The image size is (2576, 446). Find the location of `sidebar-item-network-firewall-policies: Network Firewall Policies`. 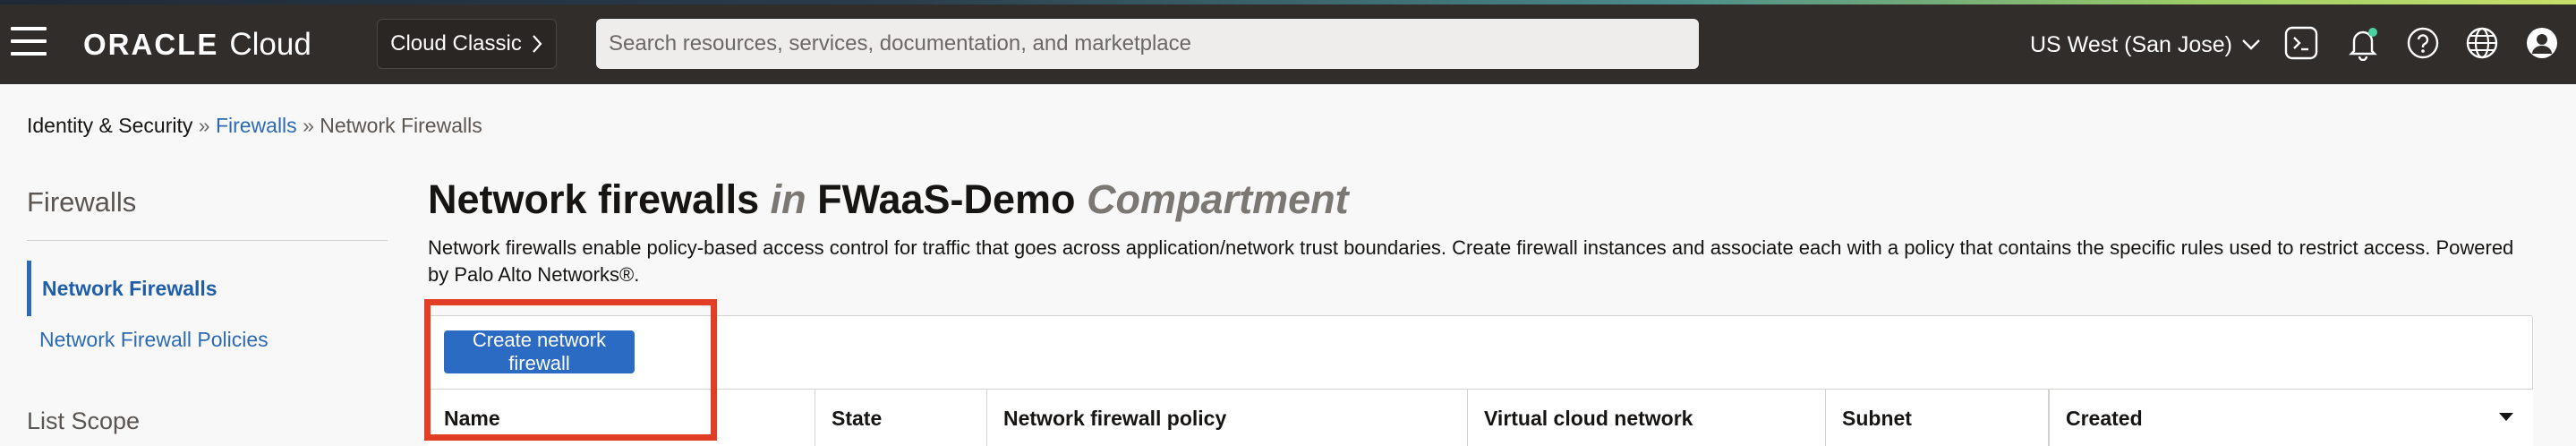

sidebar-item-network-firewall-policies: Network Firewall Policies is located at coordinates (207, 339).